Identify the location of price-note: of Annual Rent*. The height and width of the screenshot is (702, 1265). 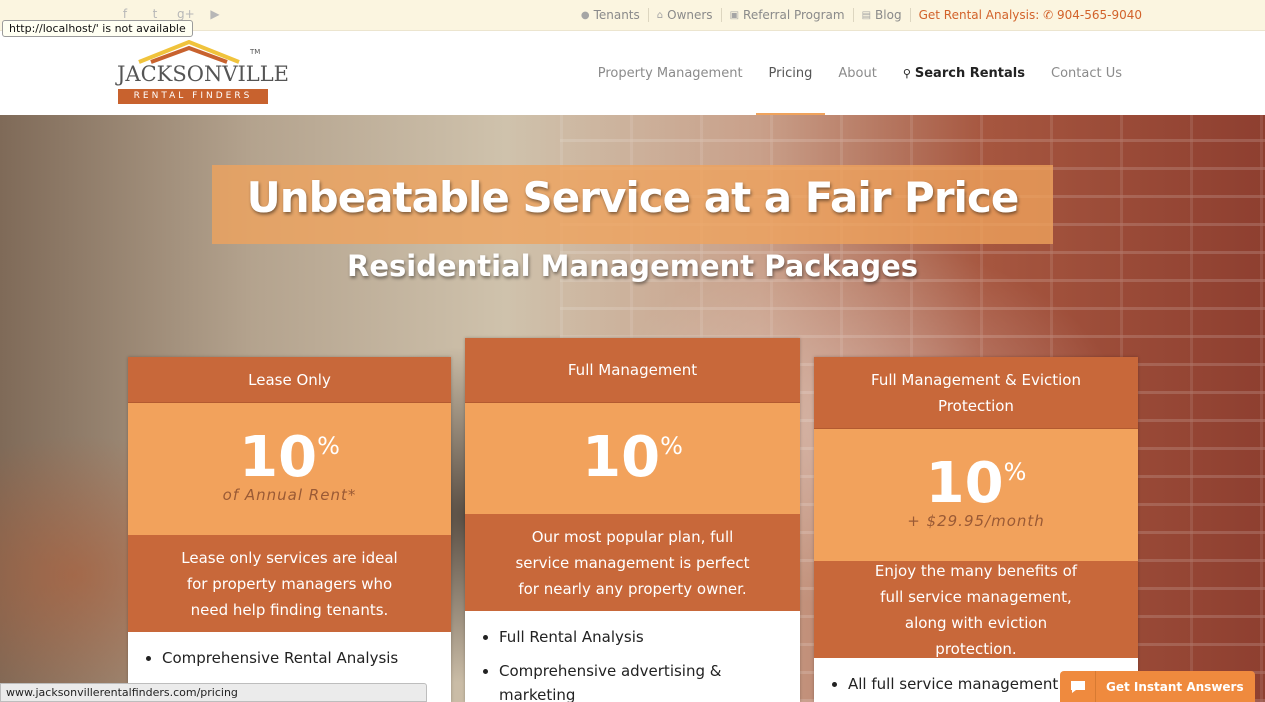
(289, 495).